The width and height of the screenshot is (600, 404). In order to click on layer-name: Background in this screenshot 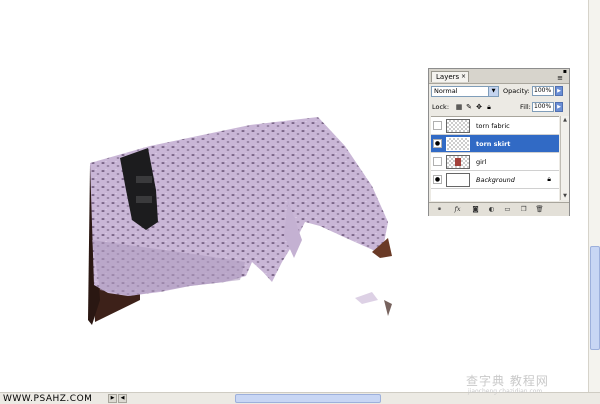, I will do `click(495, 180)`.